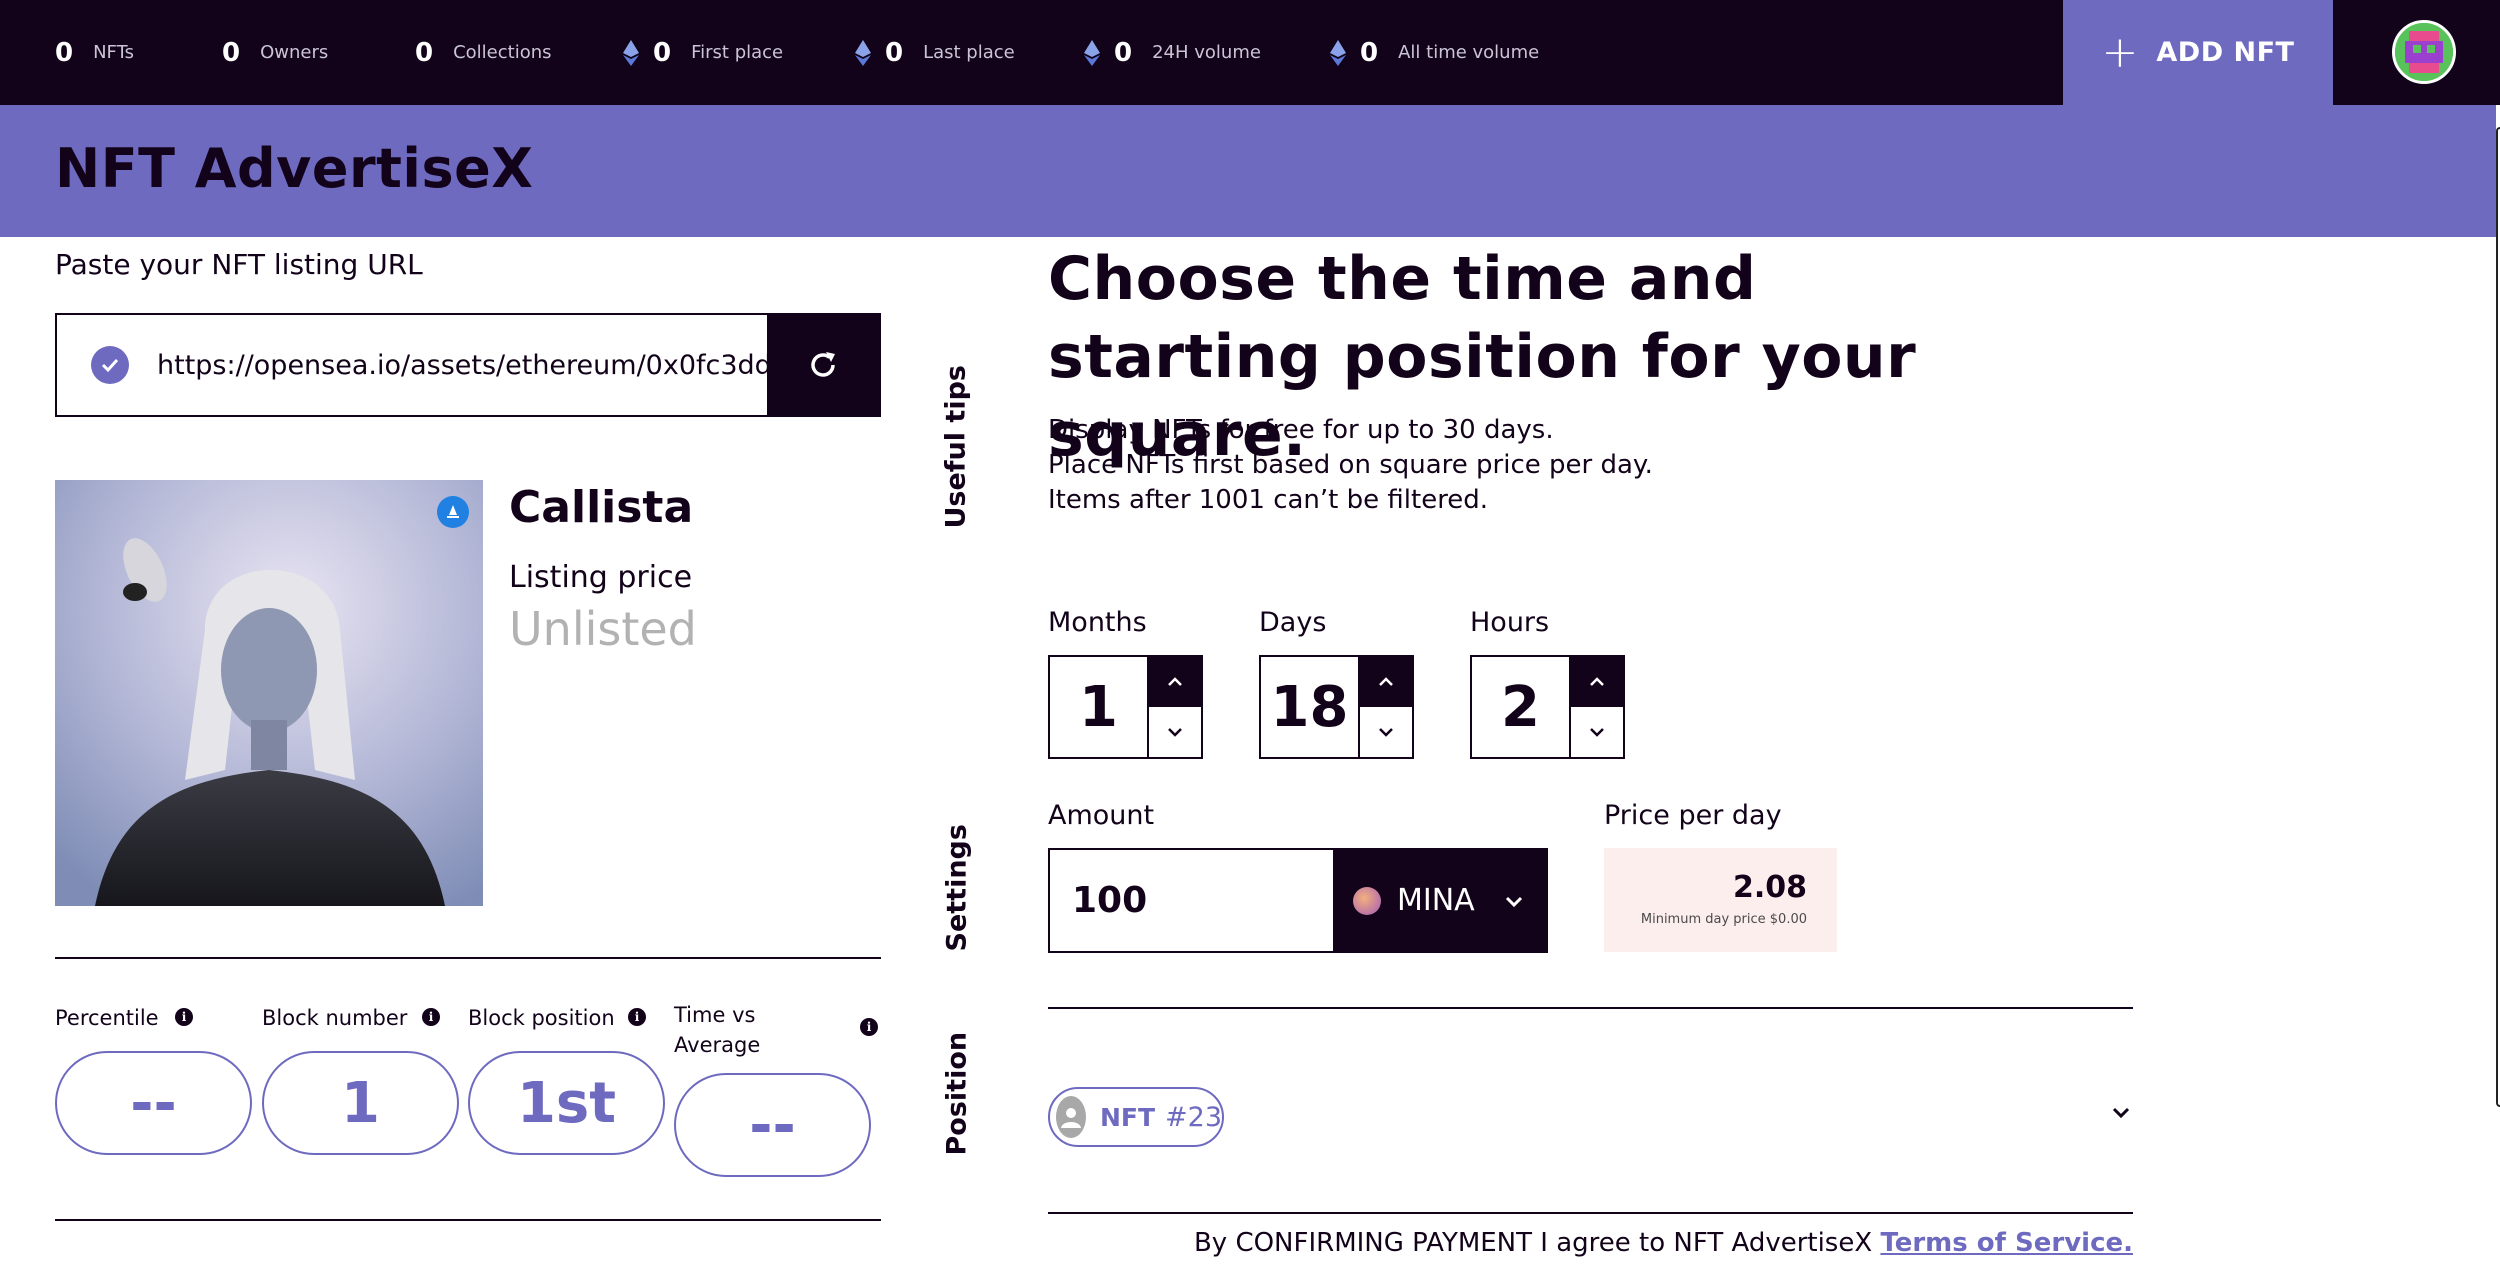 The image size is (2500, 1285). I want to click on amount-label: Amount, so click(1101, 815).